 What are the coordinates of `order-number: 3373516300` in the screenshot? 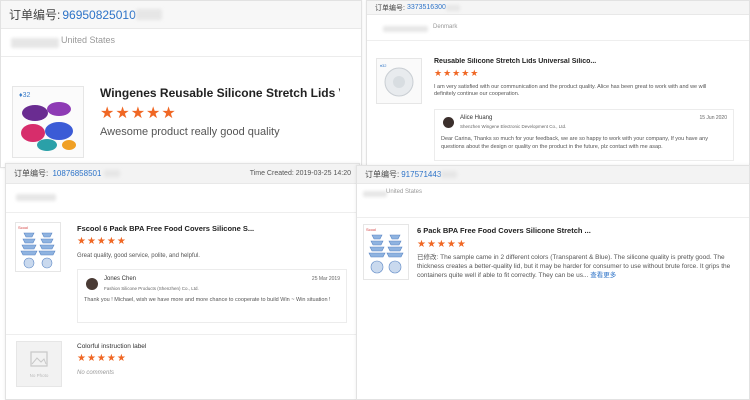 It's located at (426, 7).